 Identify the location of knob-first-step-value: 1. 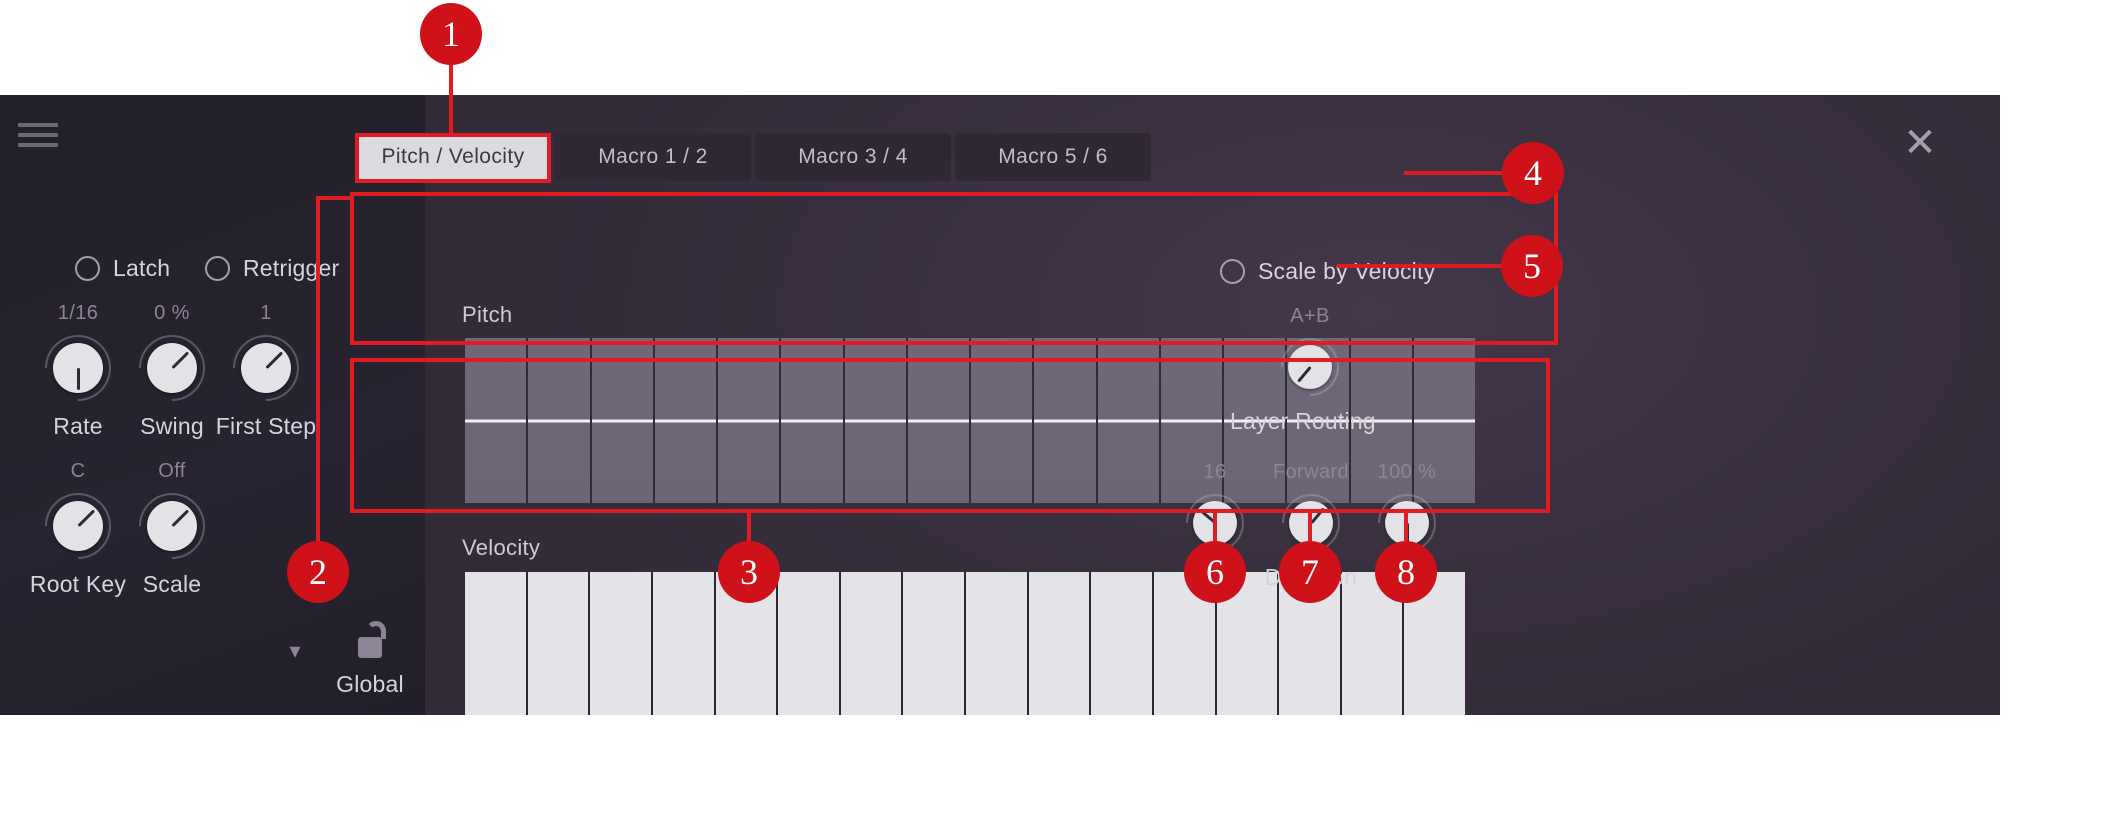
(266, 313).